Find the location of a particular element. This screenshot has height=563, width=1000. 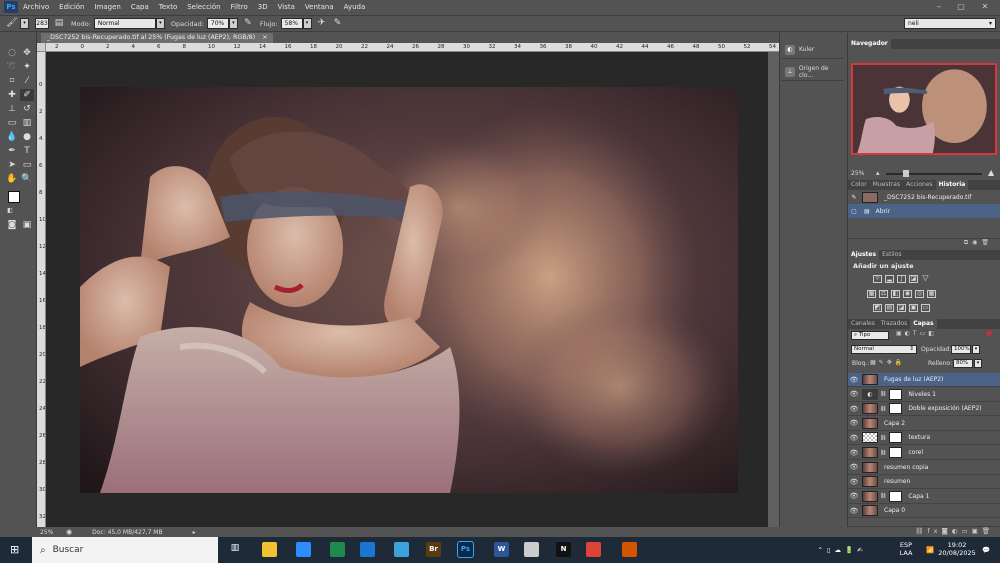

tab-styles: Estilos is located at coordinates (891, 255).